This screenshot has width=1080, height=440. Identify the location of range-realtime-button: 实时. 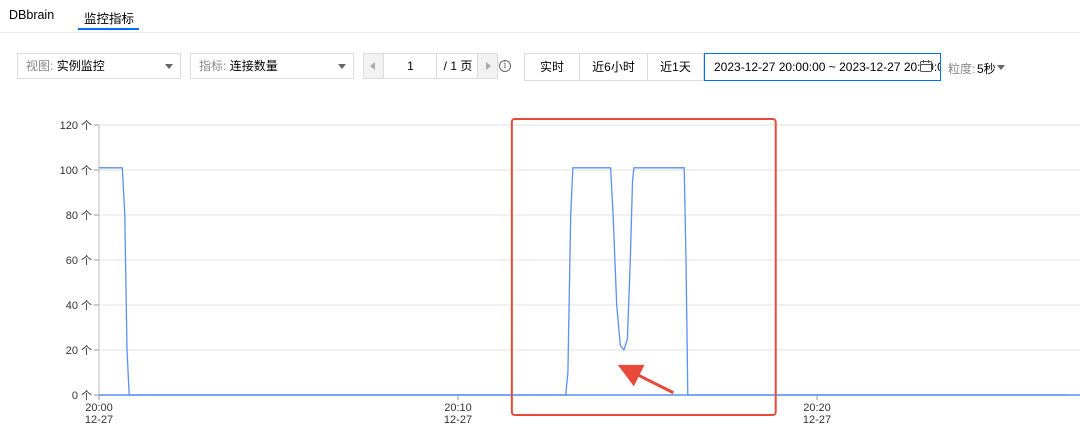
(552, 67).